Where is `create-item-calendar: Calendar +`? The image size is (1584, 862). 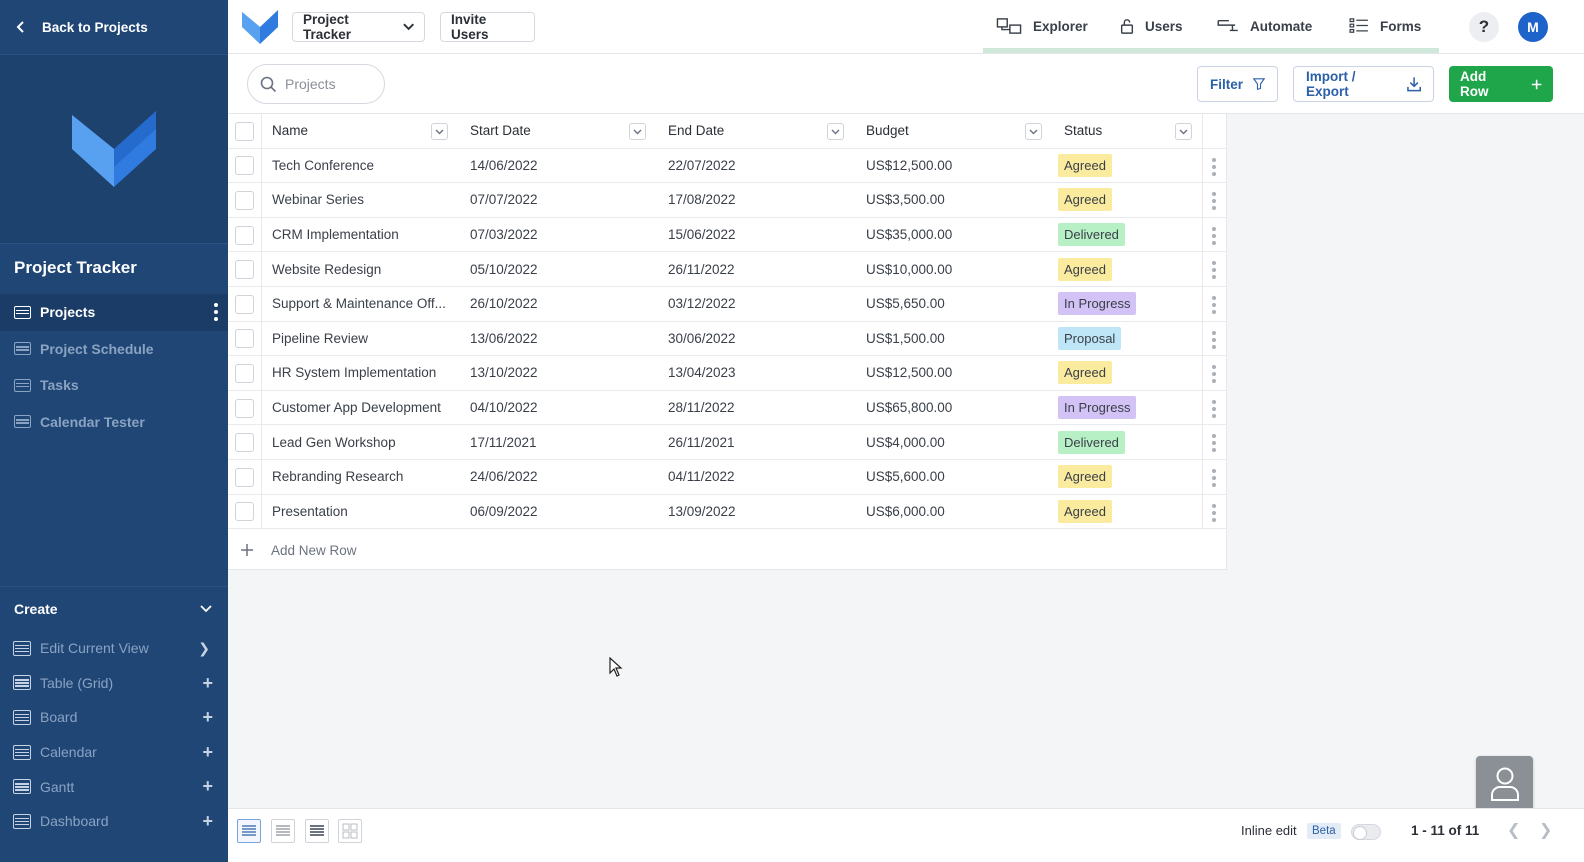 create-item-calendar: Calendar + is located at coordinates (114, 752).